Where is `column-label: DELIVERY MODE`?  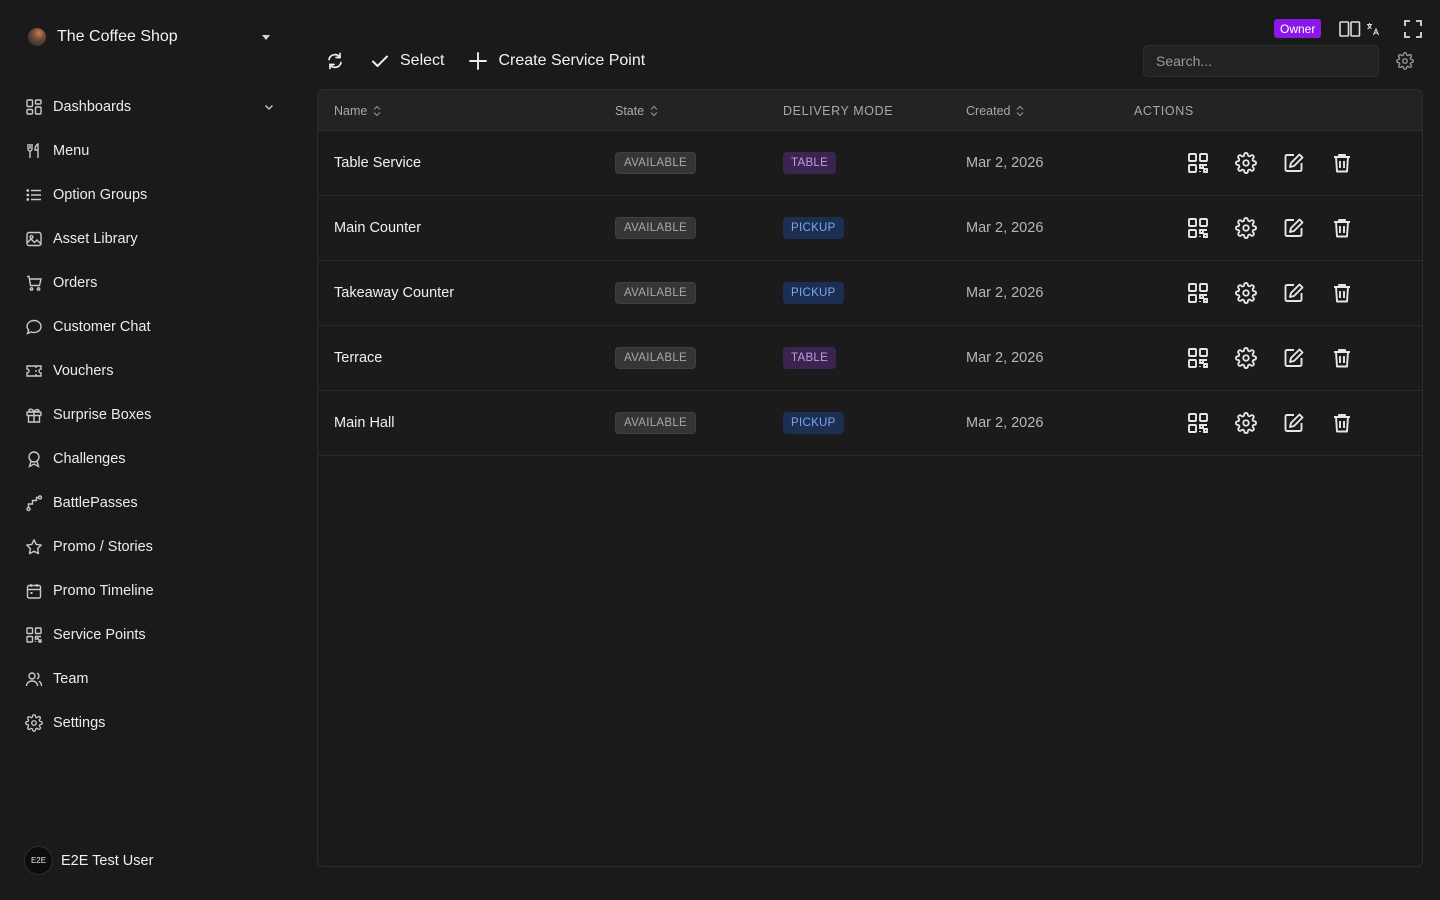 column-label: DELIVERY MODE is located at coordinates (838, 110).